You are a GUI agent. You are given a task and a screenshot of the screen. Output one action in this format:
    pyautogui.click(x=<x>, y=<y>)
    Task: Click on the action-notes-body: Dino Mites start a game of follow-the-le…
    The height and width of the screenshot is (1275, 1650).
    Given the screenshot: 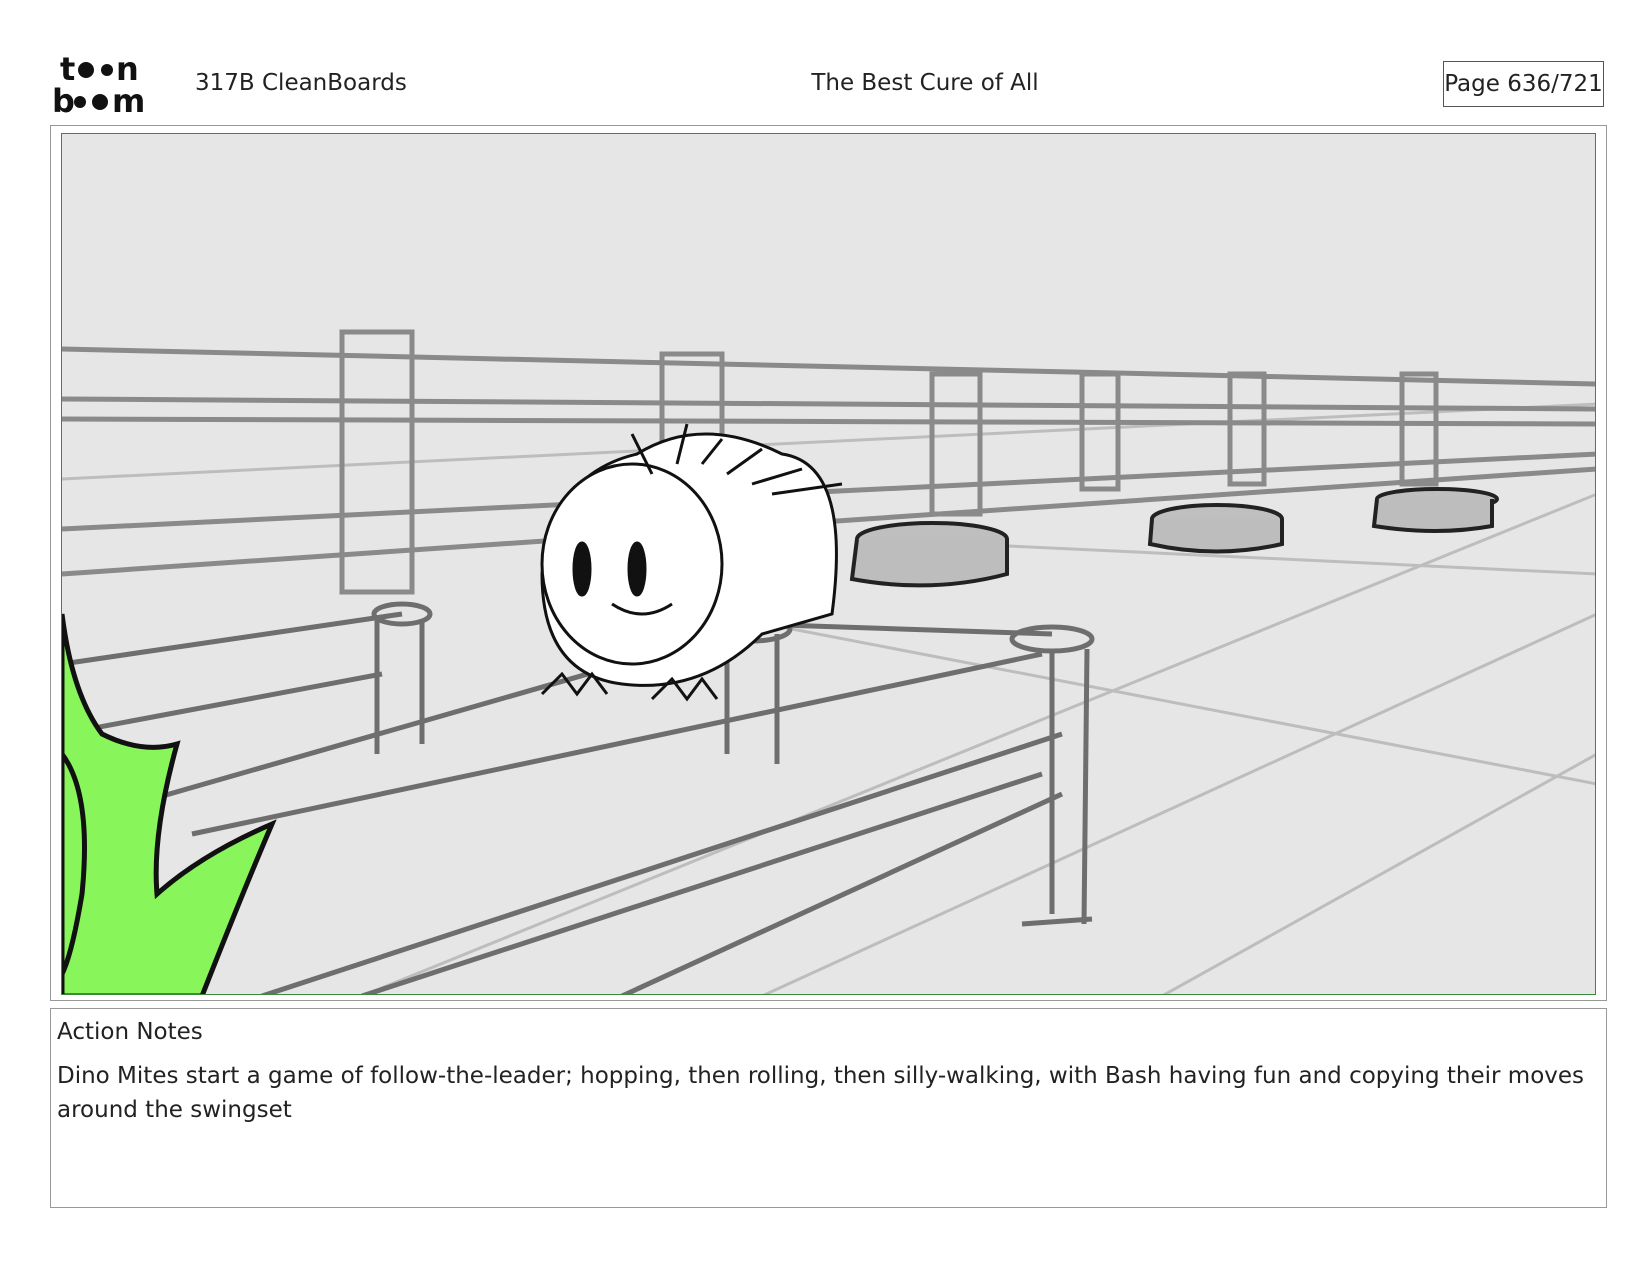 What is the action you would take?
    pyautogui.click(x=821, y=1093)
    